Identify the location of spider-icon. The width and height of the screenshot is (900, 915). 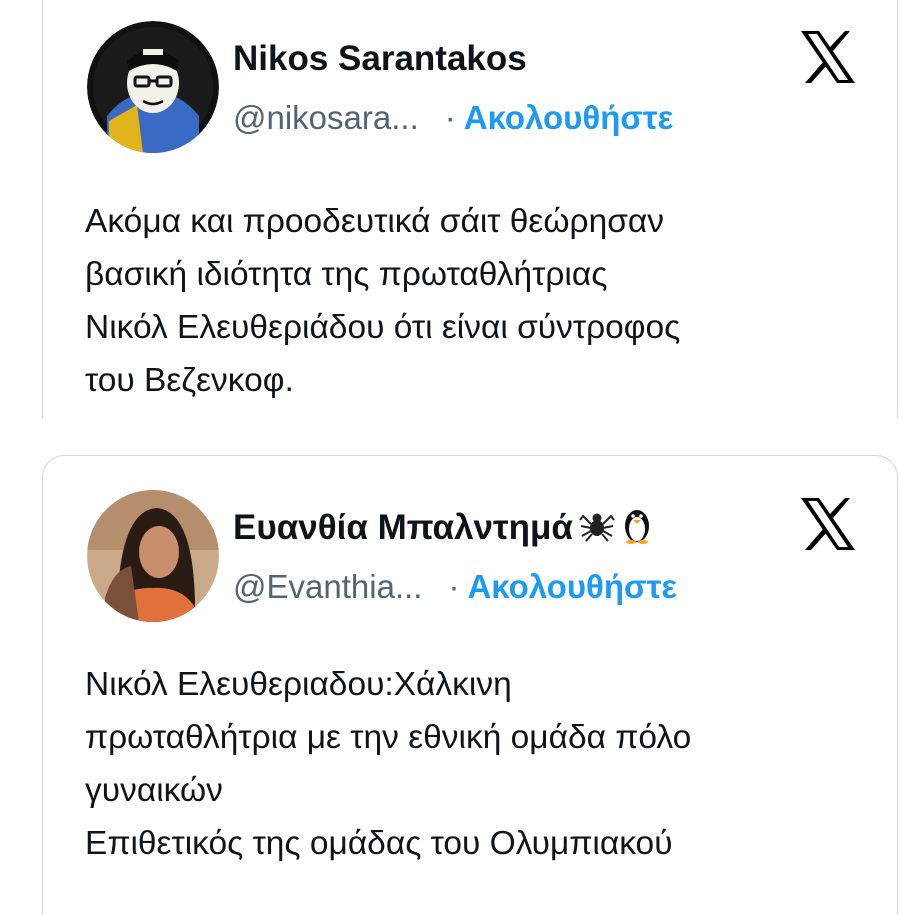
(597, 529).